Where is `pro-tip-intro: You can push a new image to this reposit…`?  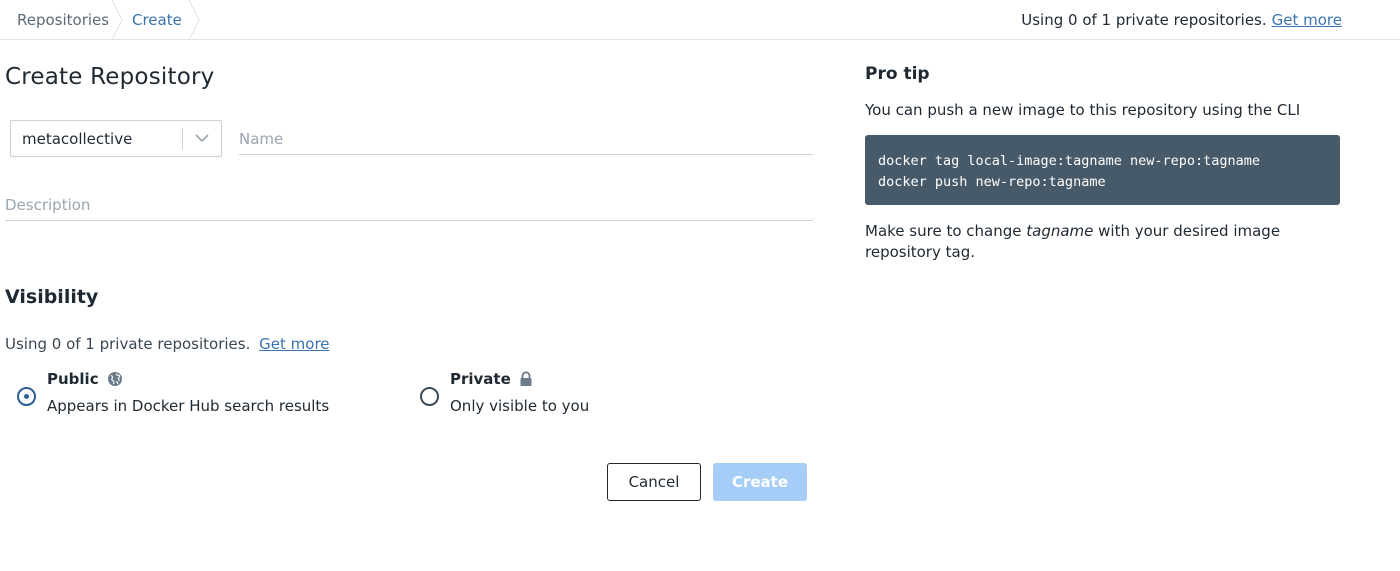 pro-tip-intro: You can push a new image to this reposit… is located at coordinates (1083, 110).